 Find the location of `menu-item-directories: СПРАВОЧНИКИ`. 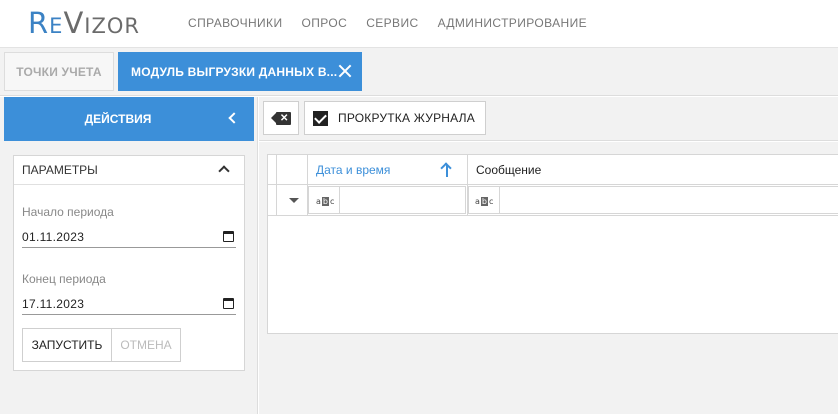

menu-item-directories: СПРАВОЧНИКИ is located at coordinates (235, 23).